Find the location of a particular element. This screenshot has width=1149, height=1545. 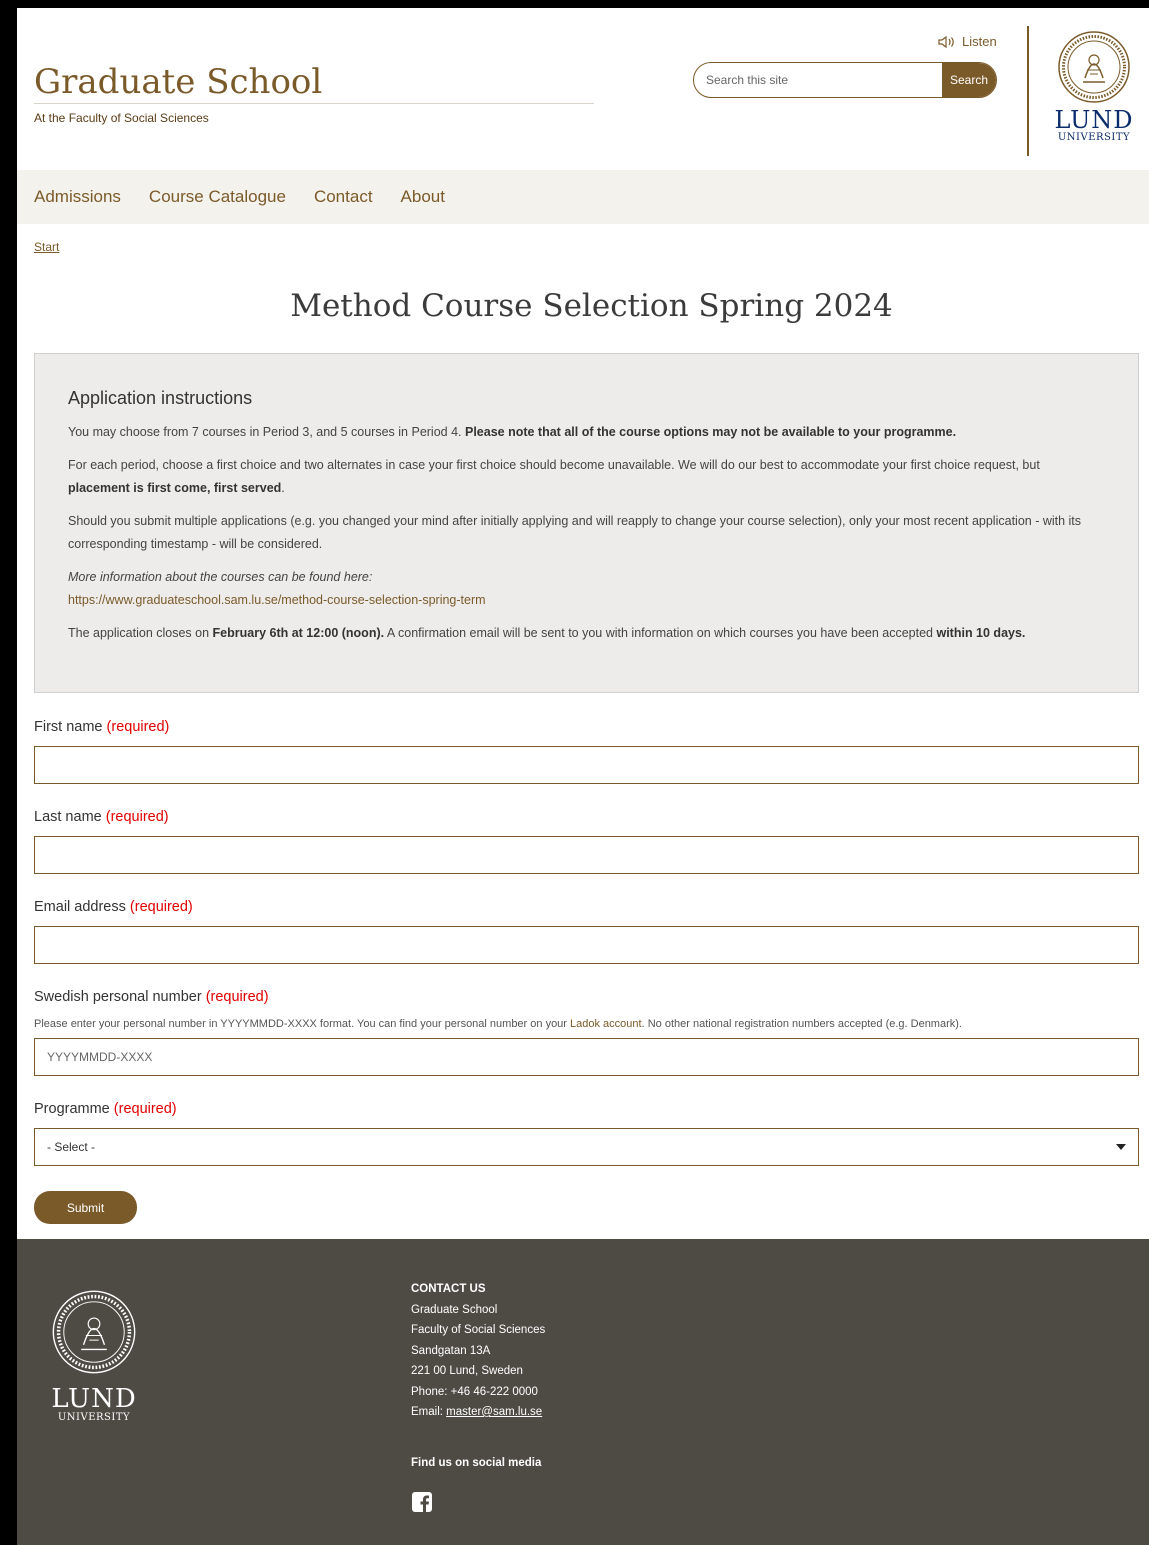

site-title-link: Graduate School is located at coordinates (178, 82).